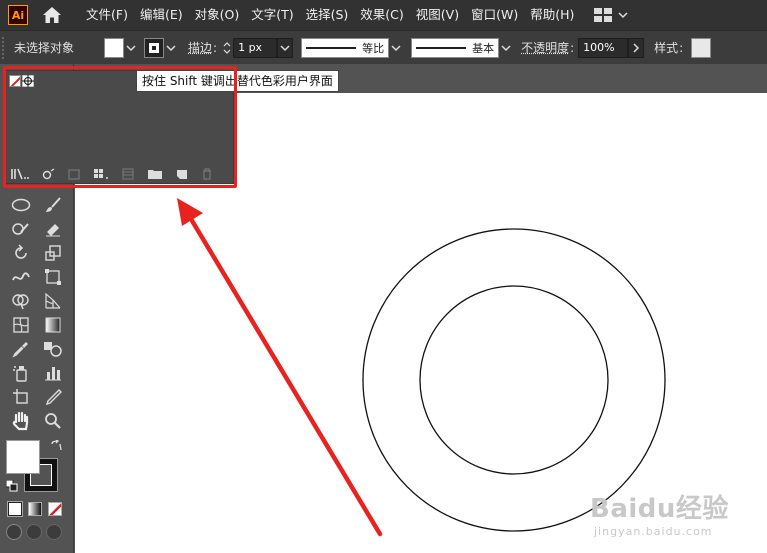 This screenshot has width=767, height=553. I want to click on free-transform-tool, so click(53, 277).